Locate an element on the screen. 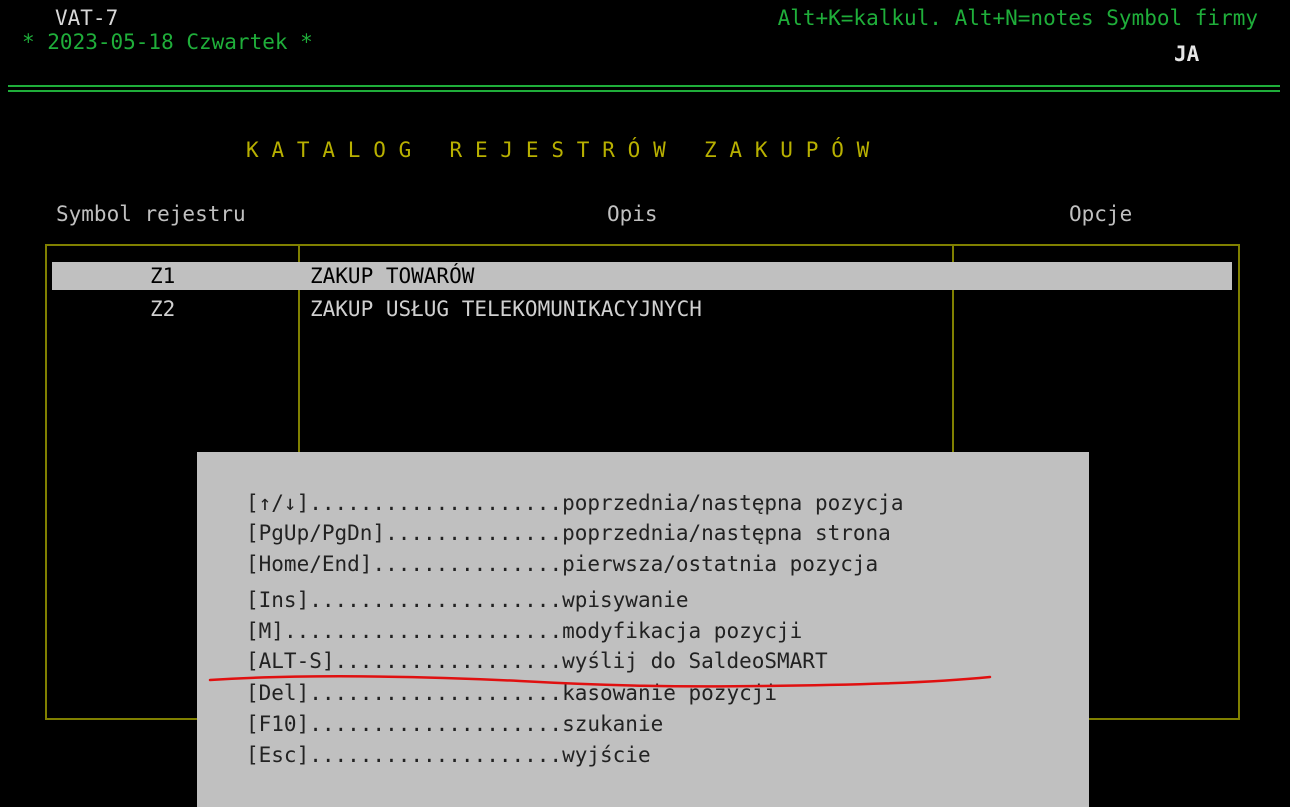  help-key: [↑/↓] is located at coordinates (278, 503).